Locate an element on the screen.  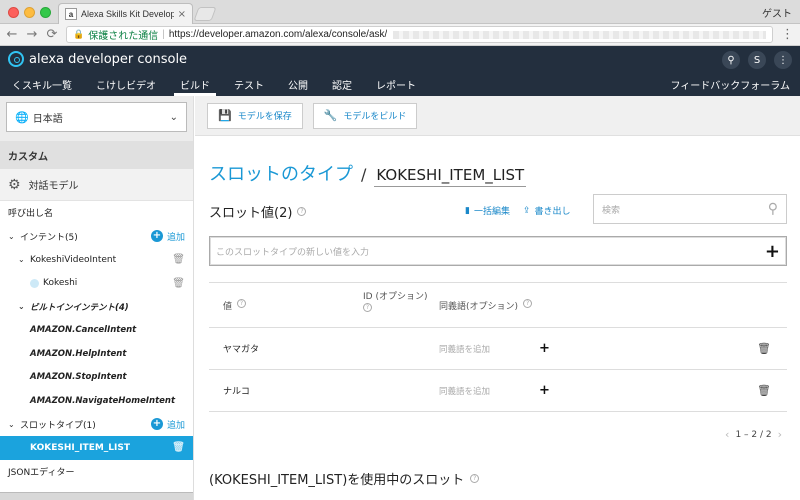
save-model-button: 💾 モデルを保存 is located at coordinates (255, 115).